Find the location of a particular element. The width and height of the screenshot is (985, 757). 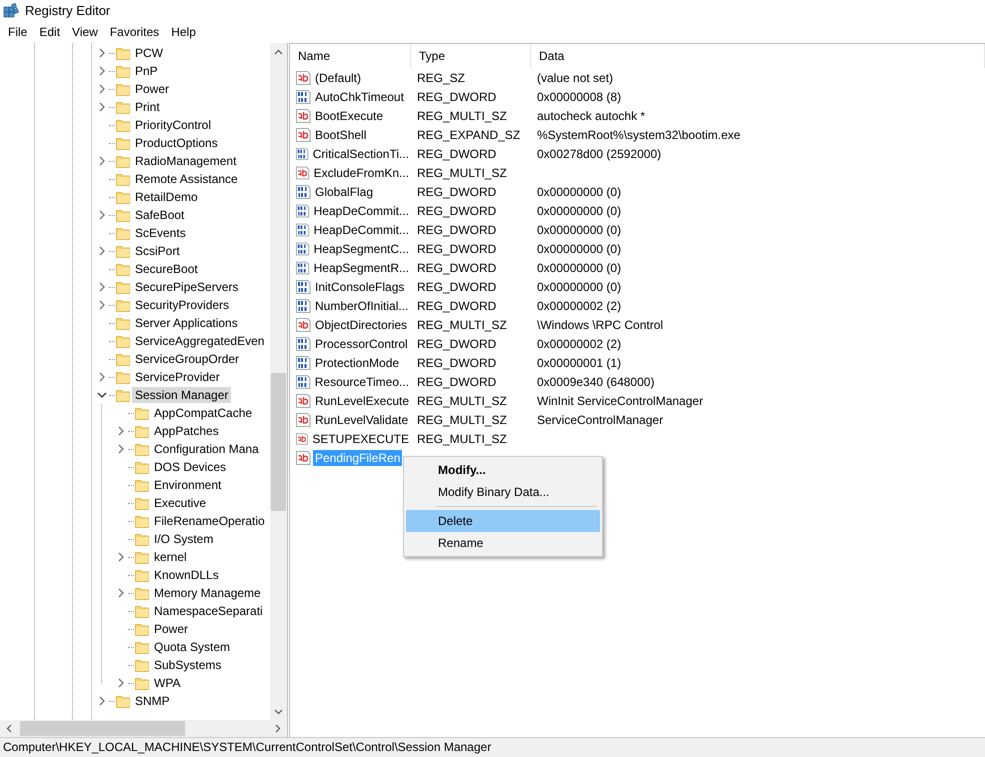

tree-item: SecurityProviders is located at coordinates (182, 305).